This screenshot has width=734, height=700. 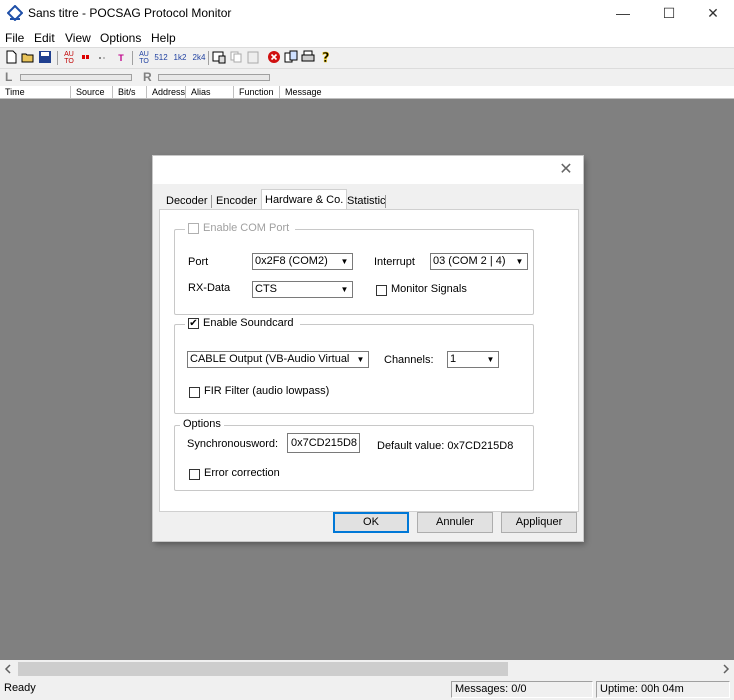 What do you see at coordinates (663, 689) in the screenshot?
I see `status-uptime: Uptime: 00h 04m` at bounding box center [663, 689].